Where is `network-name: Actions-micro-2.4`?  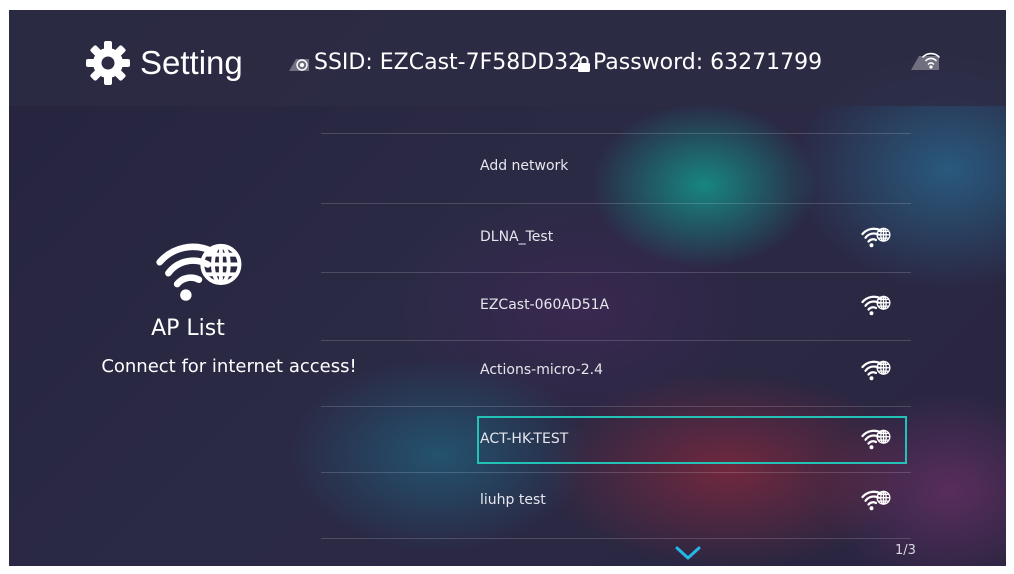
network-name: Actions-micro-2.4 is located at coordinates (542, 370).